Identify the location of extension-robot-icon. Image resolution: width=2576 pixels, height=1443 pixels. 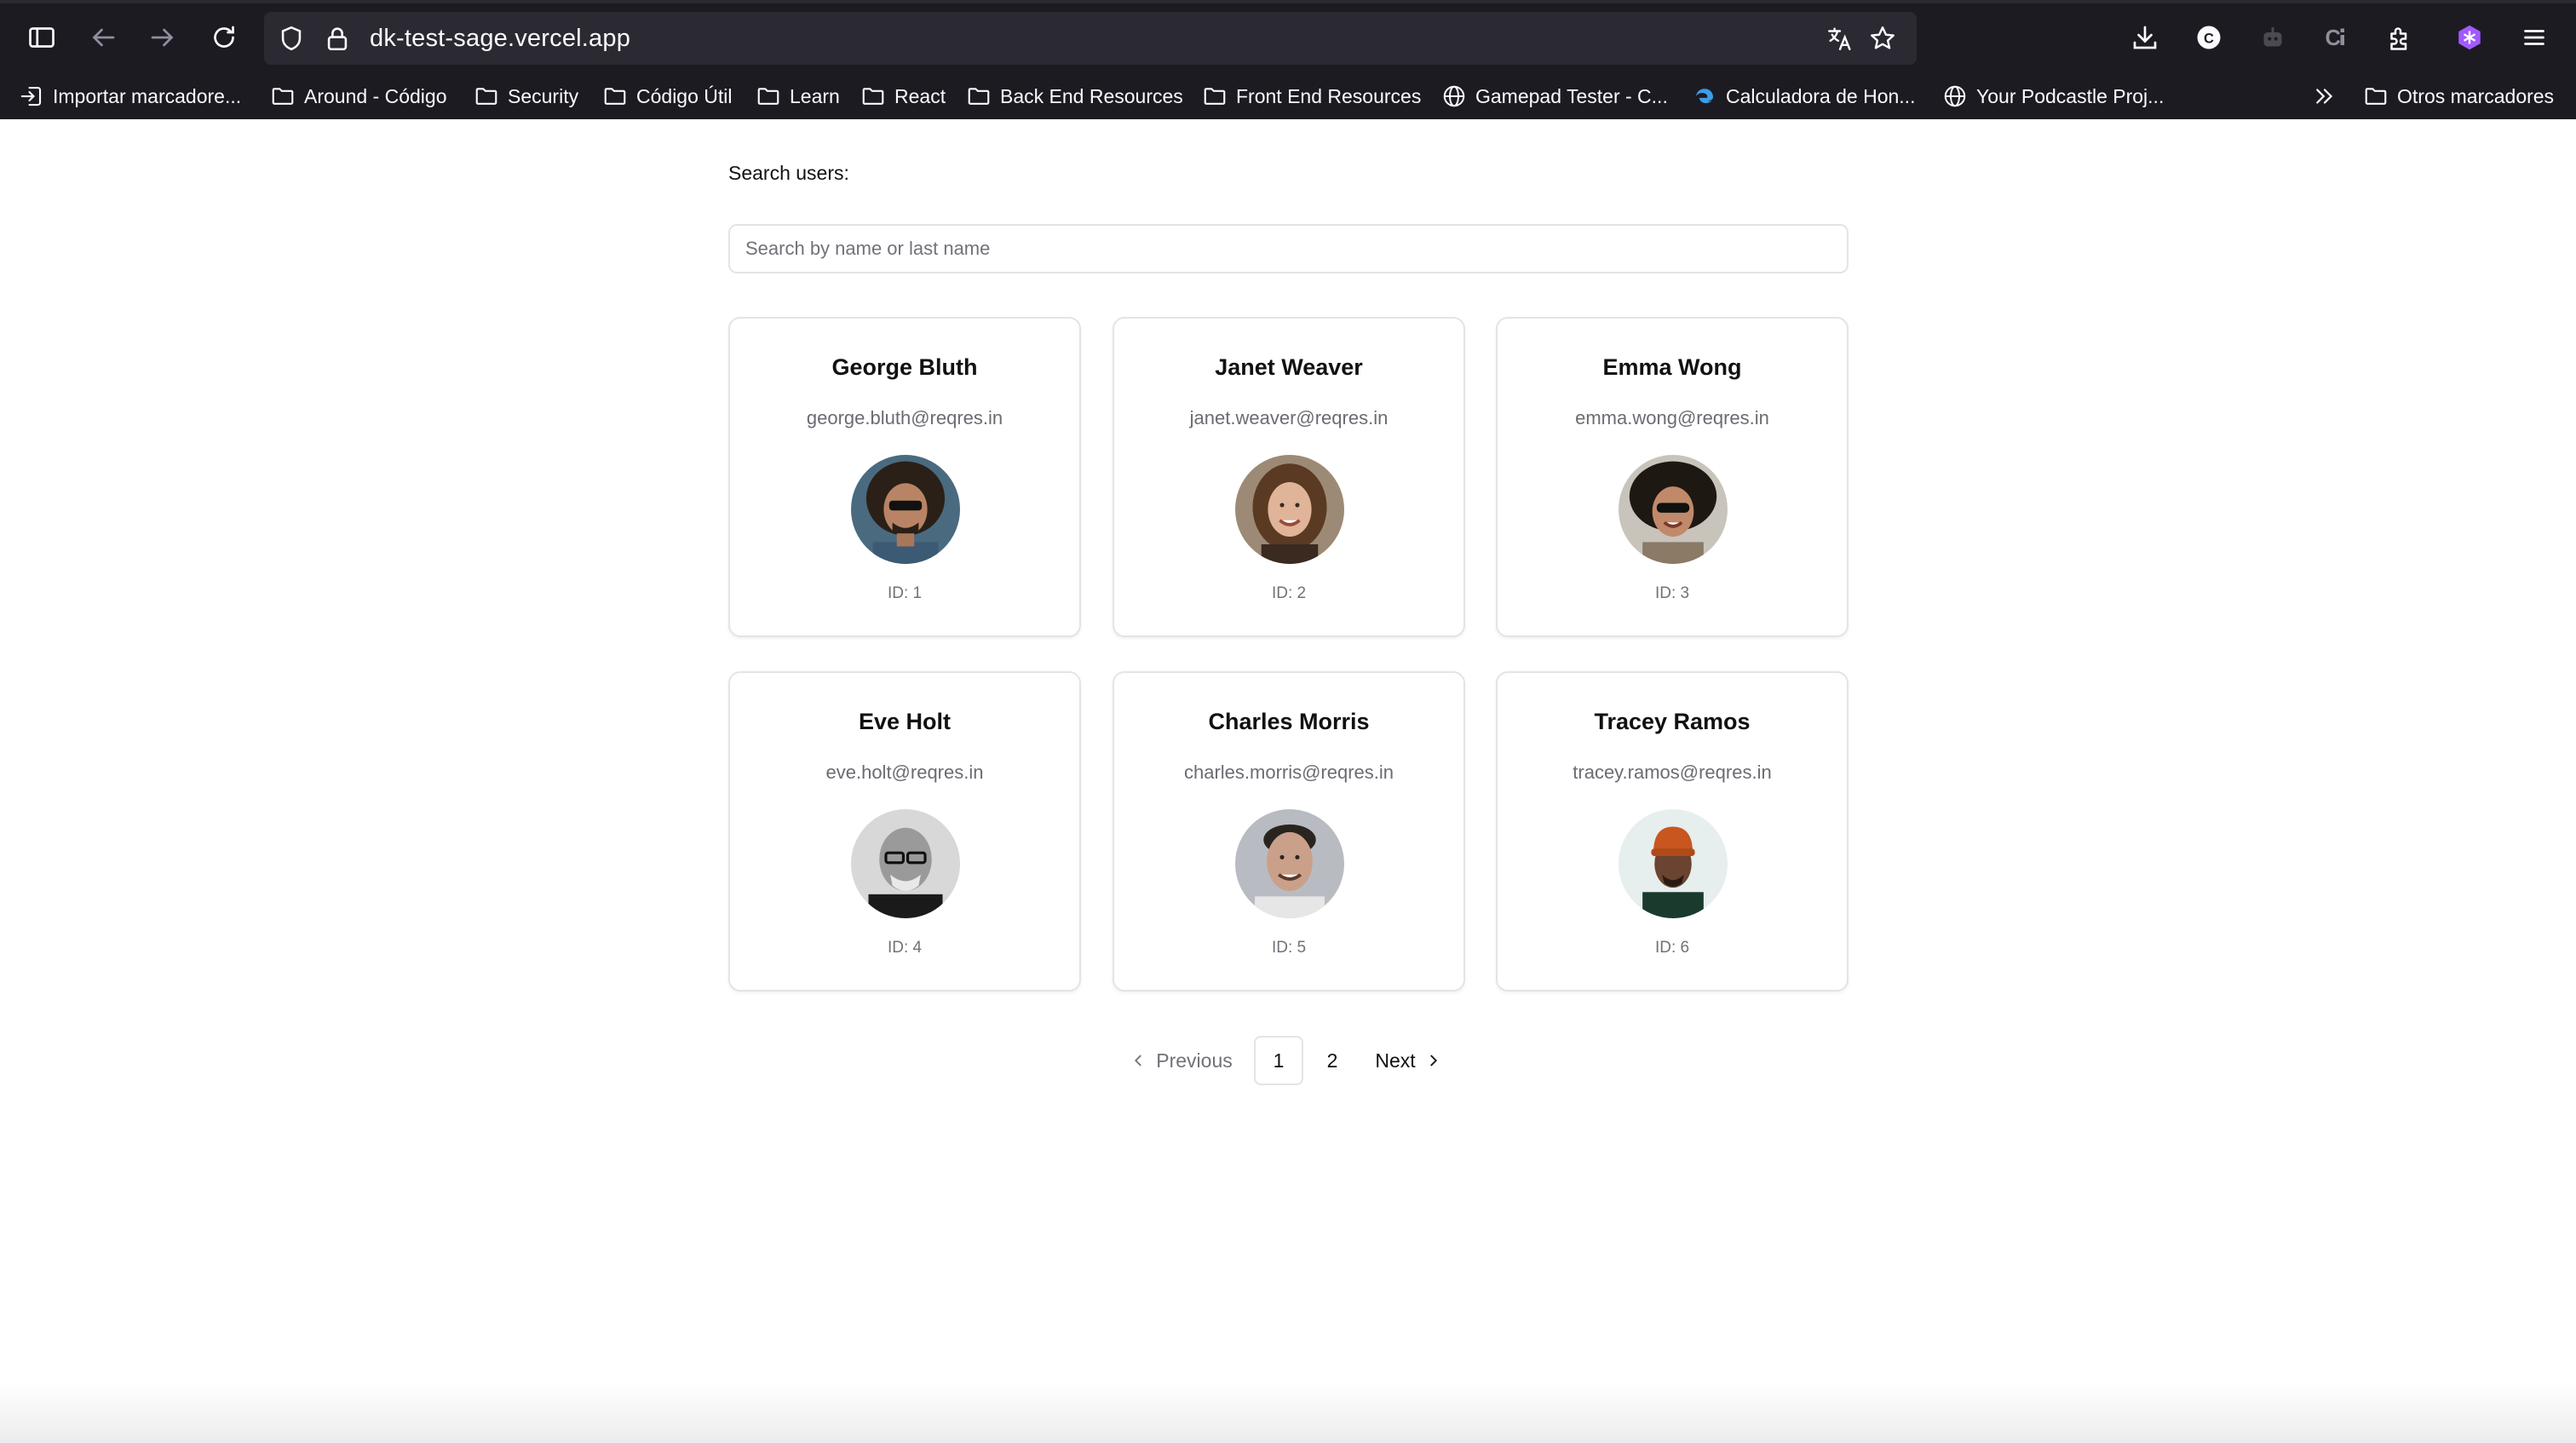
(2272, 37).